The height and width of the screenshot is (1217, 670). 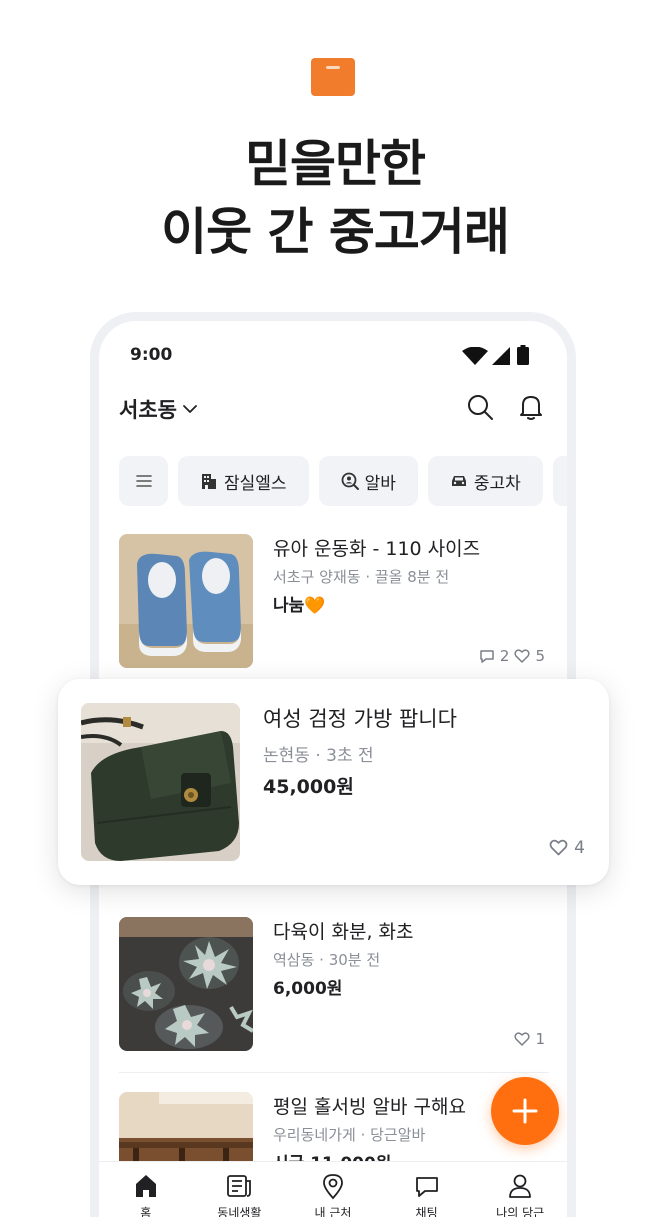 What do you see at coordinates (458, 481) in the screenshot?
I see `car-icon` at bounding box center [458, 481].